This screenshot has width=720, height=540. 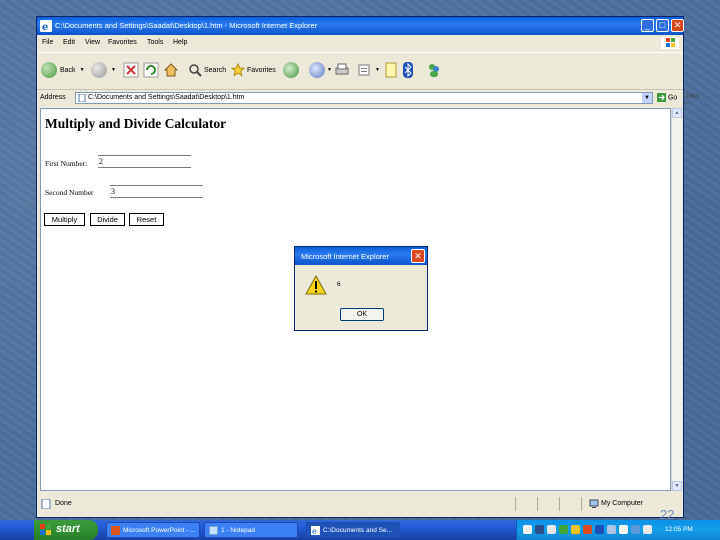 What do you see at coordinates (360, 505) in the screenshot?
I see `status-bar: Done My Computer` at bounding box center [360, 505].